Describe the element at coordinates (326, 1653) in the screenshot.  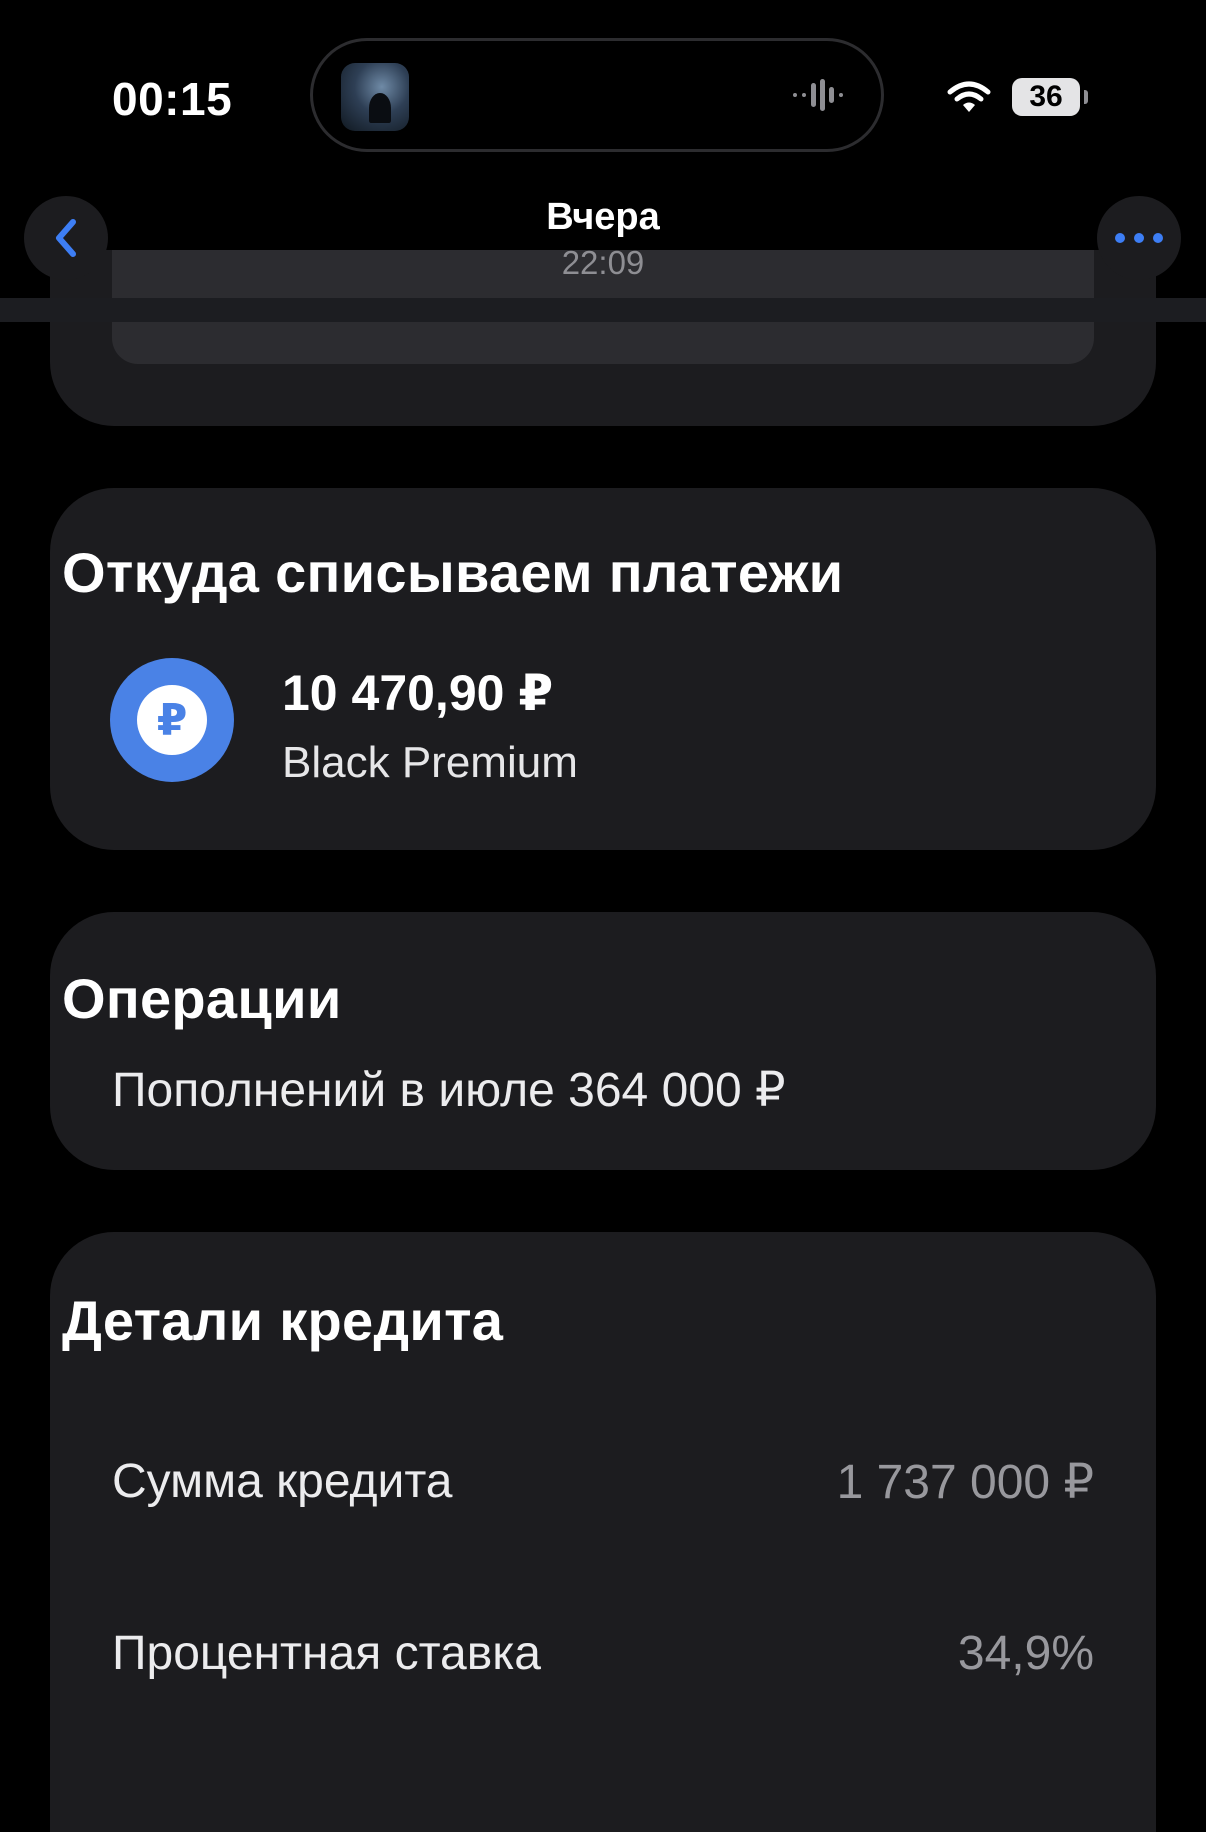
I see `interest-rate-label: Процентная ставка` at that location.